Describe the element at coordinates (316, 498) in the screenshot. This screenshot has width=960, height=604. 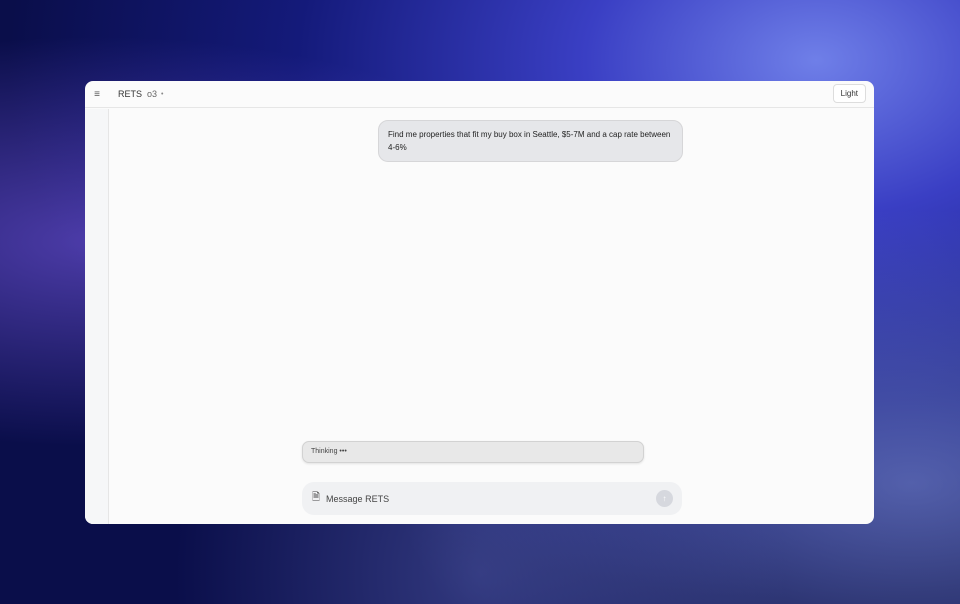
I see `attach-file-icon: 🗎` at that location.